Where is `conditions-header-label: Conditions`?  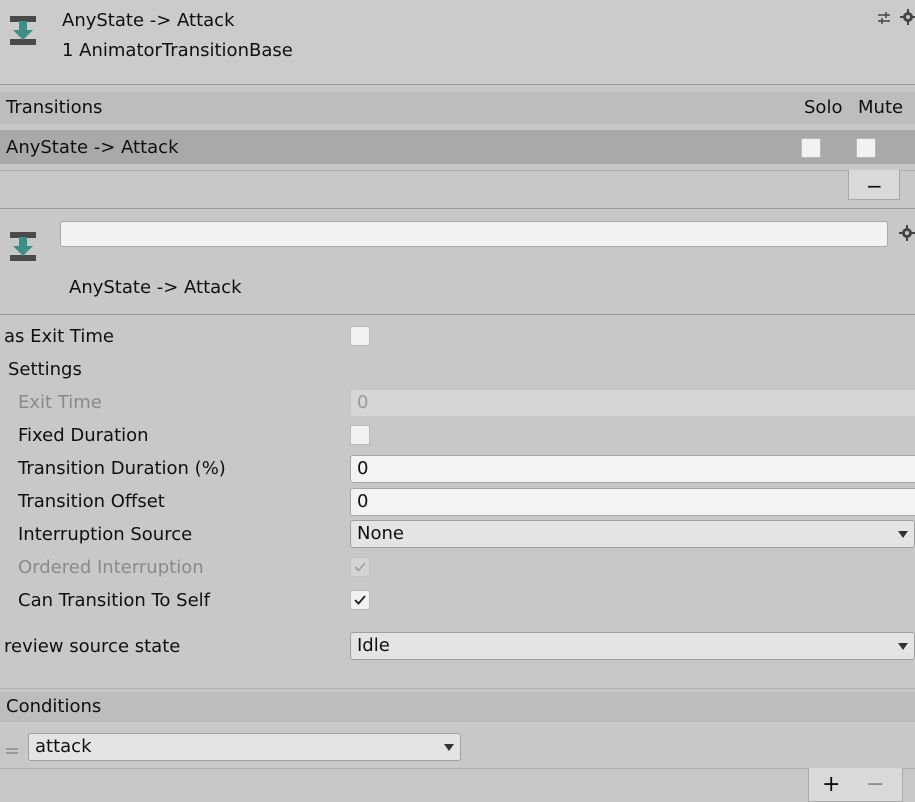 conditions-header-label: Conditions is located at coordinates (54, 706).